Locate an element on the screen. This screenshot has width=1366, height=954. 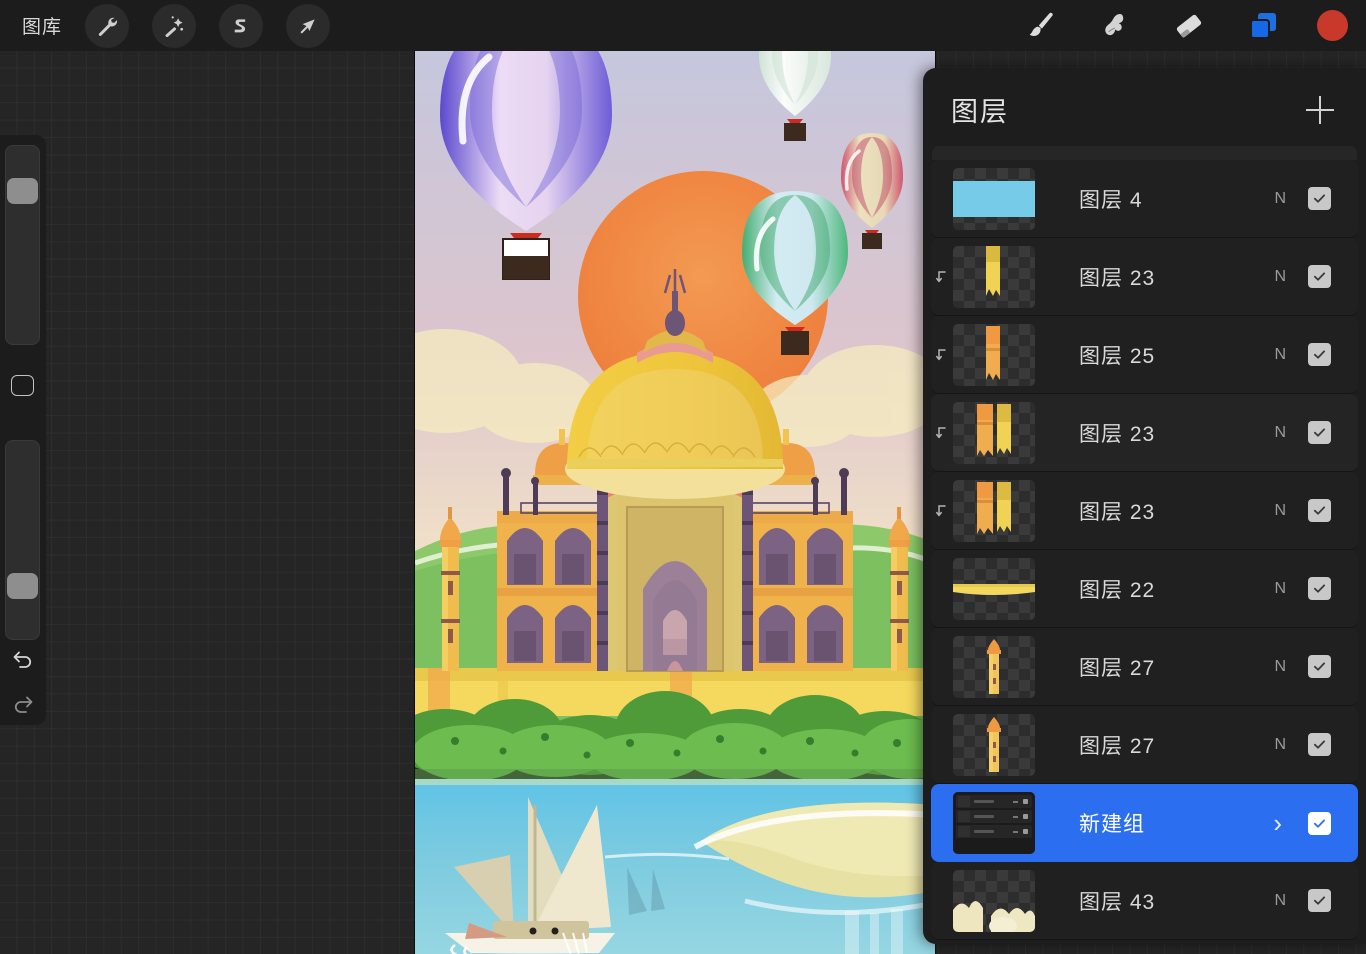
scrolled-partial-row is located at coordinates (1144, 153).